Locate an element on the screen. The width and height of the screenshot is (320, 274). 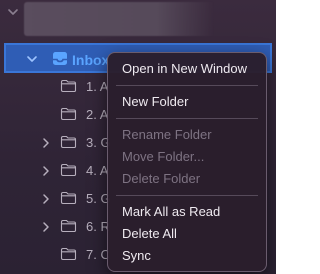
account-name-redacted is located at coordinates (119, 19).